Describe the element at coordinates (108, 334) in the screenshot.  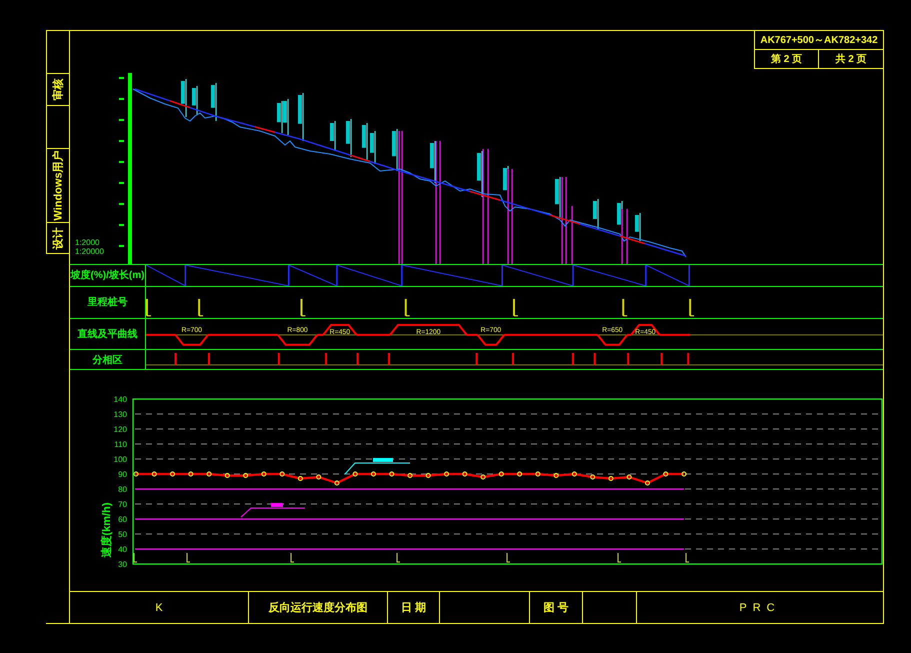
I see `curve-row-label: 直线及平曲线` at that location.